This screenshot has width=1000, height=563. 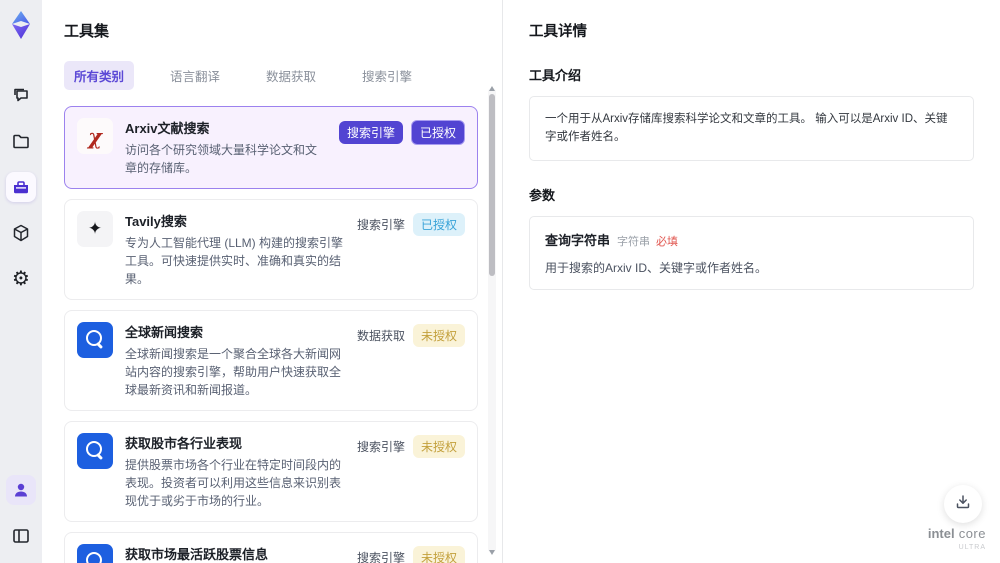 I want to click on category-tabs: 所有类别 语言翻译 数据获取 搜索引擎, so click(x=283, y=75).